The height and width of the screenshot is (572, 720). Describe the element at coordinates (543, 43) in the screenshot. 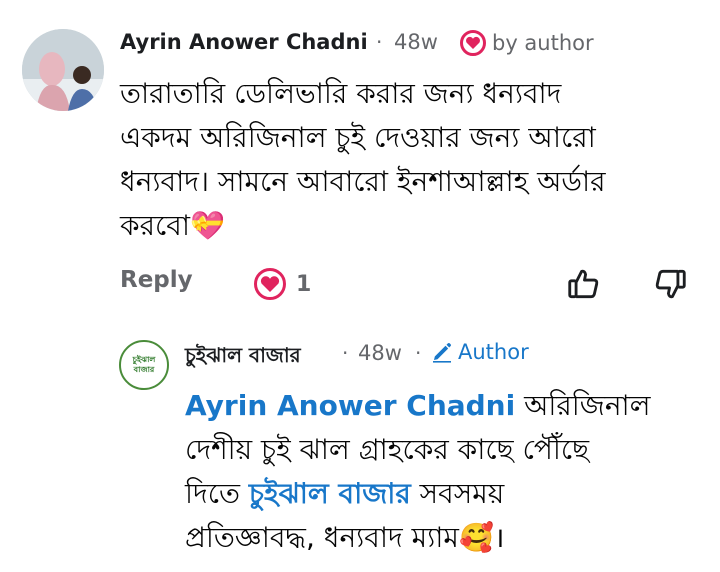

I see `by-author-label: by author` at that location.